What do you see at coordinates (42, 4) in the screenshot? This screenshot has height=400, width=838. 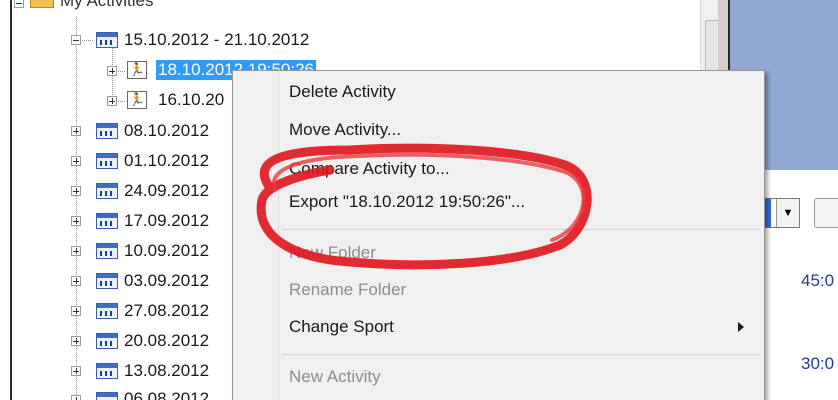 I see `folder-icon` at bounding box center [42, 4].